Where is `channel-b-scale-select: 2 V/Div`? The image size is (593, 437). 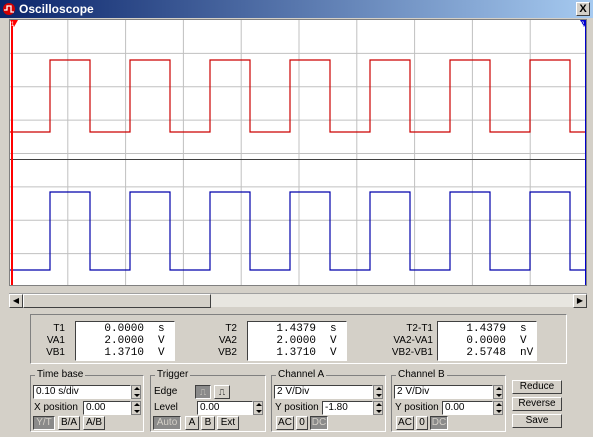
channel-b-scale-select: 2 V/Div is located at coordinates (443, 392).